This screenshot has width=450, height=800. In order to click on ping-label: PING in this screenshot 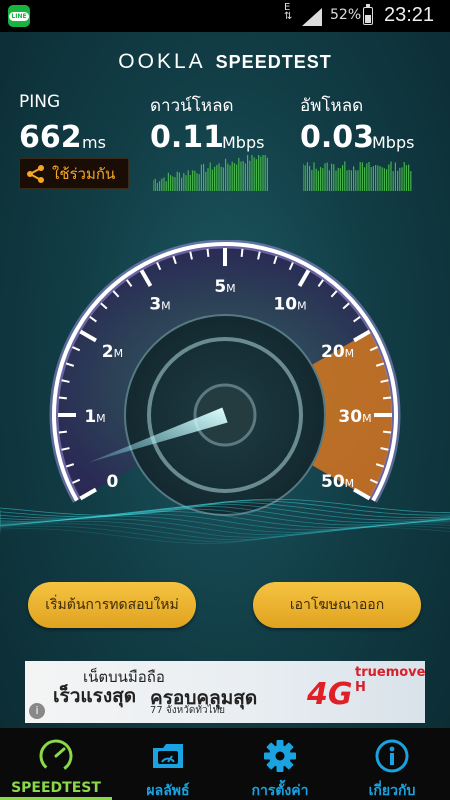, I will do `click(40, 102)`.